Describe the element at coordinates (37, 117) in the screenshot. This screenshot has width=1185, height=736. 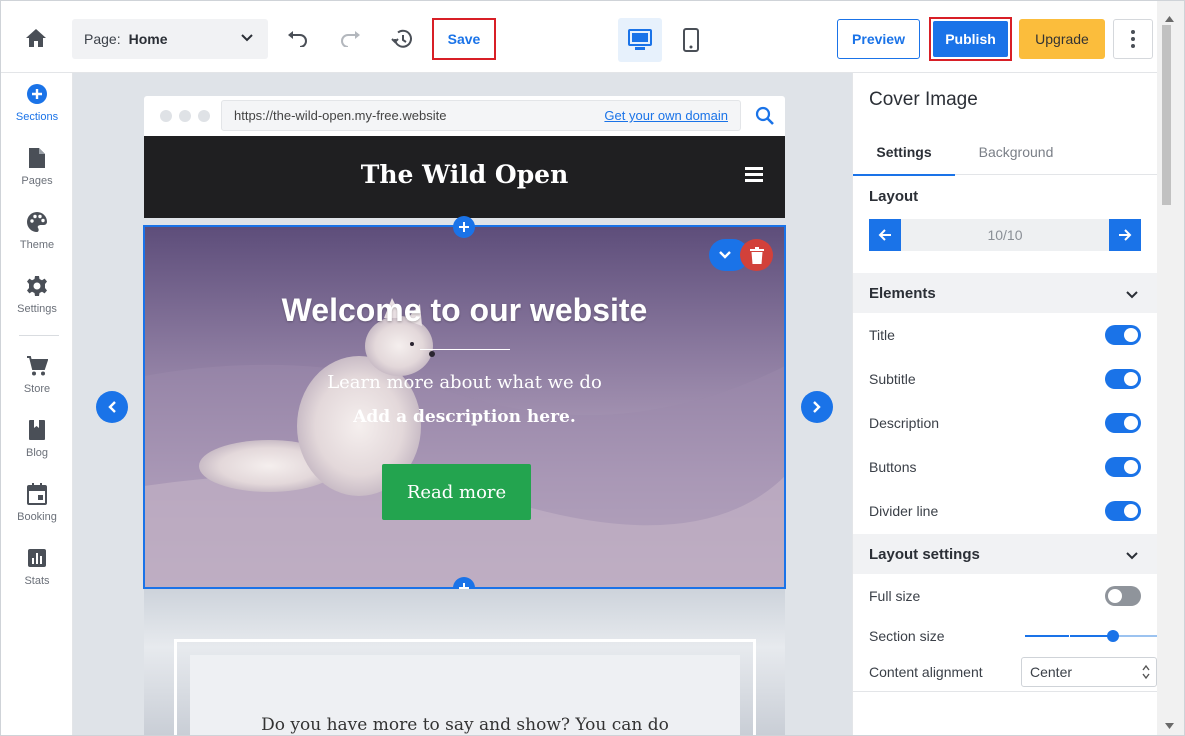
I see `sidebar-item-label: Sections` at that location.